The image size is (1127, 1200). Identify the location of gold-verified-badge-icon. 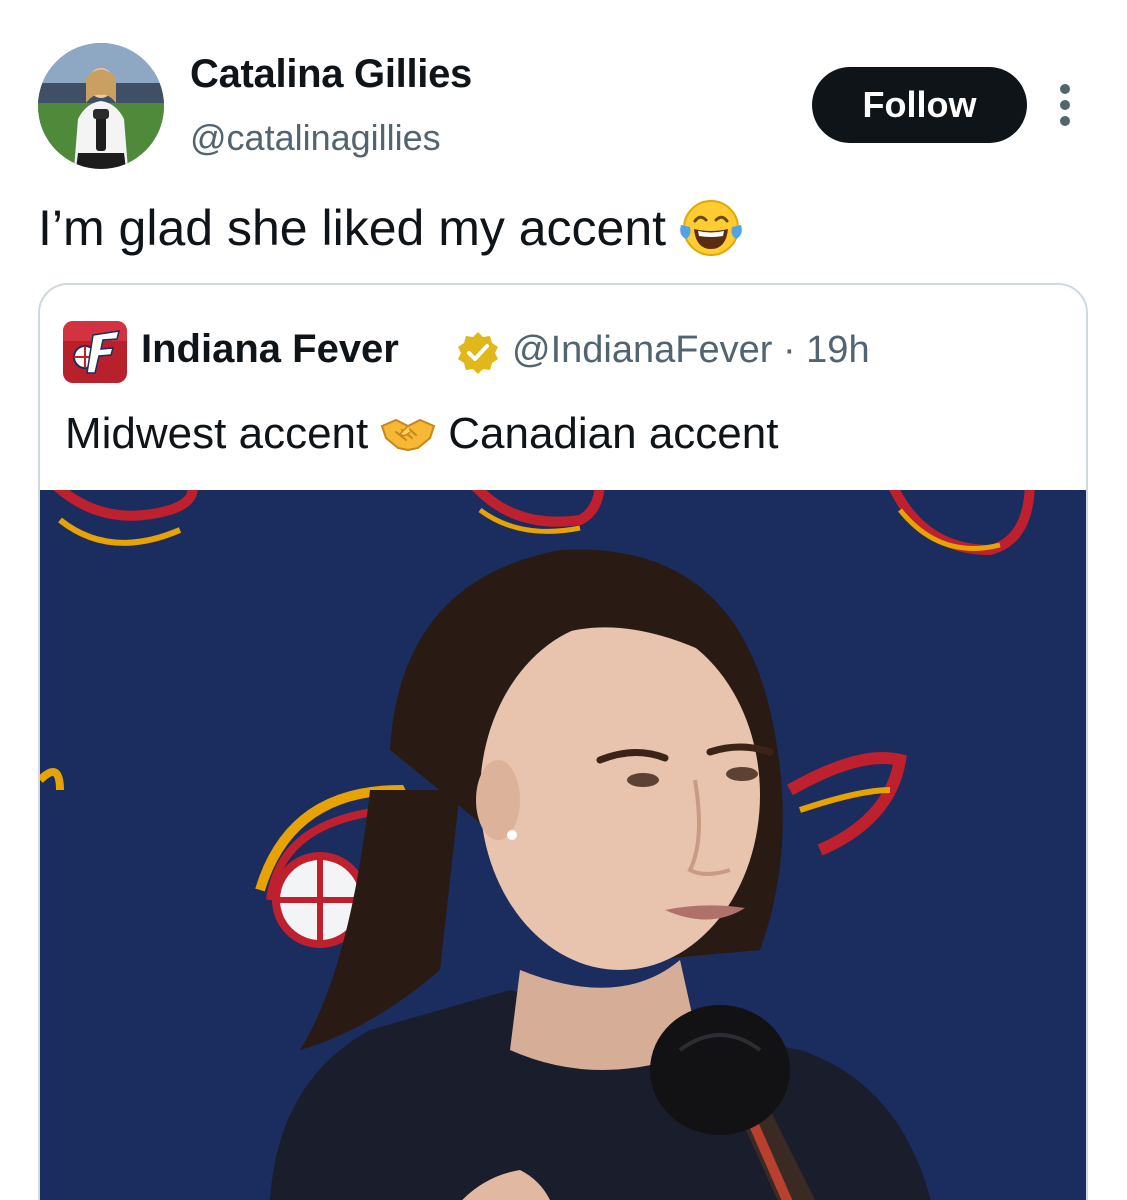
(478, 353).